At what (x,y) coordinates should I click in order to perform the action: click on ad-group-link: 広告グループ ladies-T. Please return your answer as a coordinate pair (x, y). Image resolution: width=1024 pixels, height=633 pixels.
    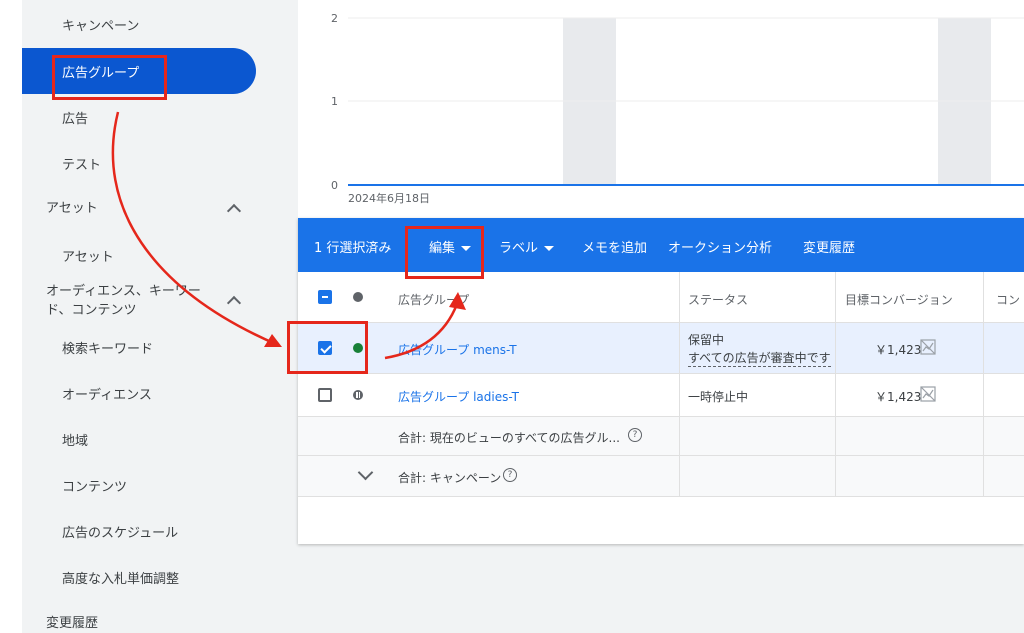
    Looking at the image, I should click on (458, 396).